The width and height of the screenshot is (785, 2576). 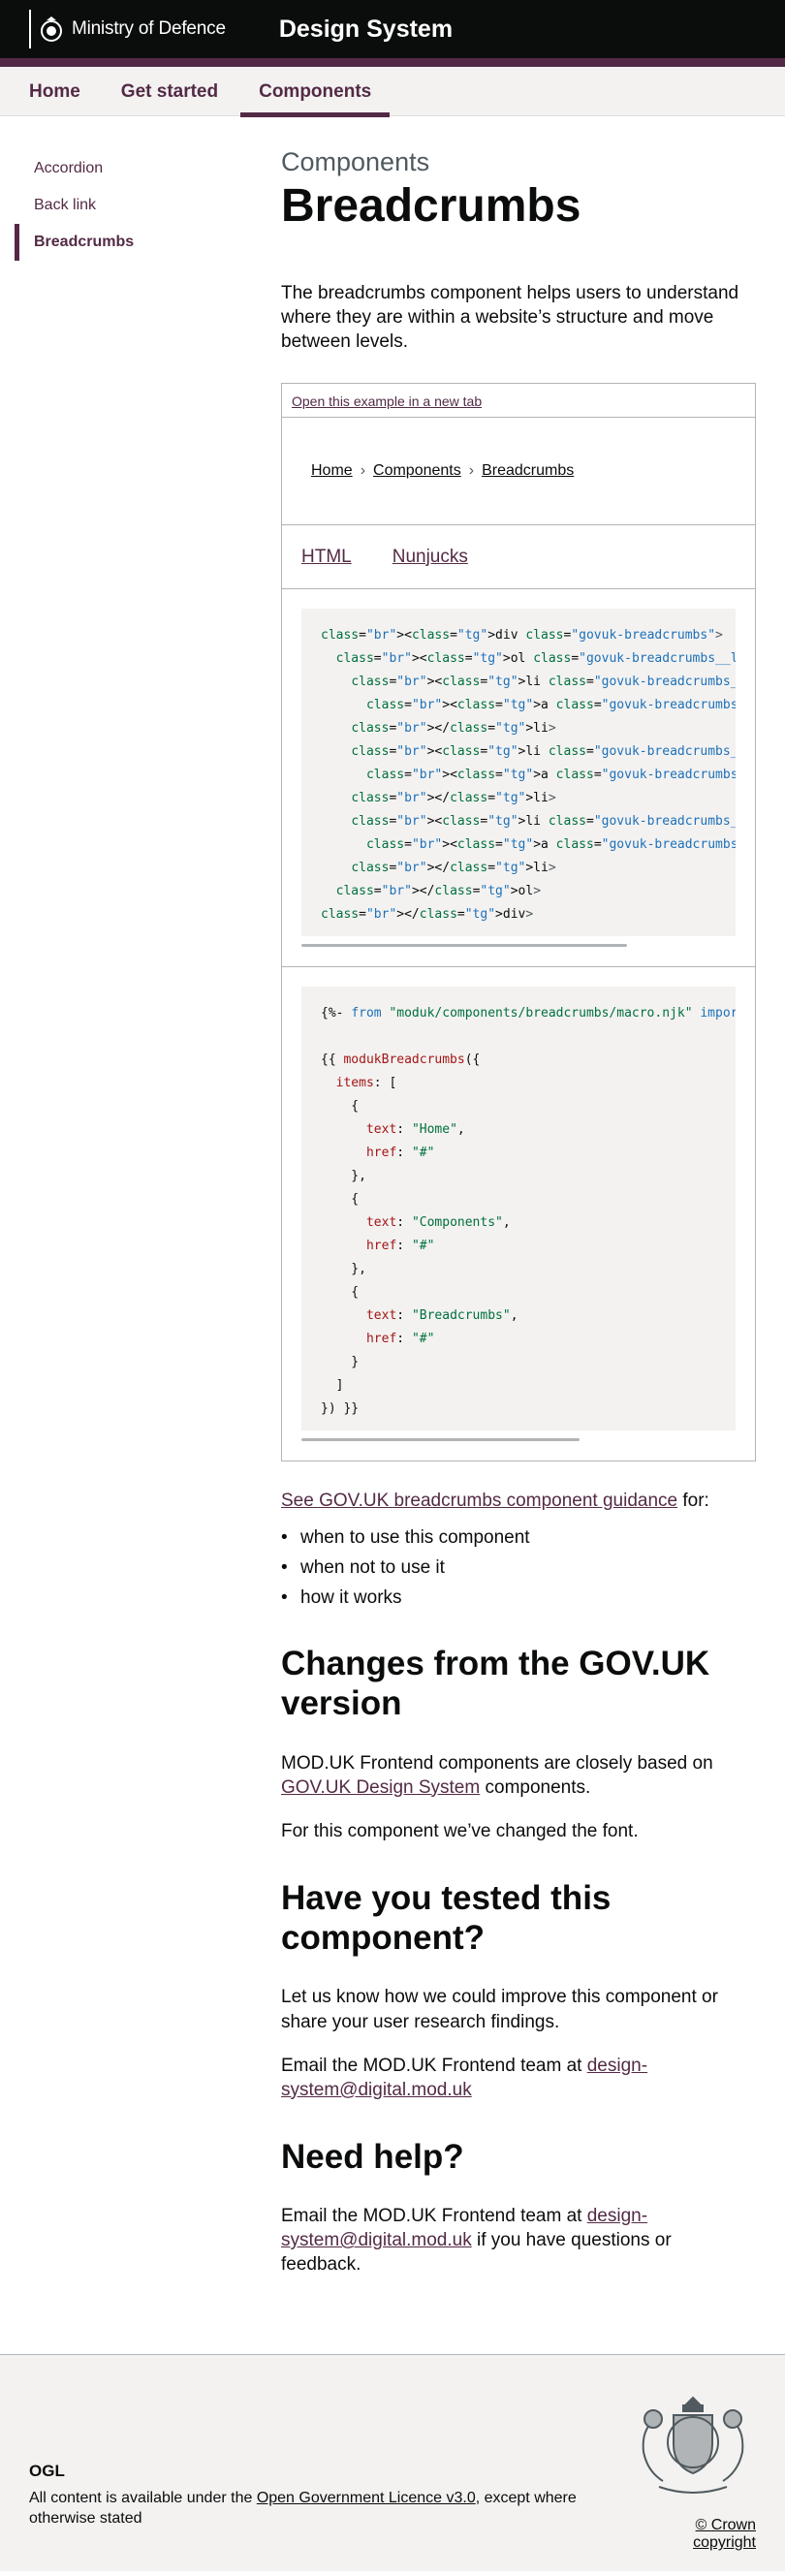 What do you see at coordinates (434, 2065) in the screenshot?
I see `tested-text: Email the MOD.UK Frontend team at` at bounding box center [434, 2065].